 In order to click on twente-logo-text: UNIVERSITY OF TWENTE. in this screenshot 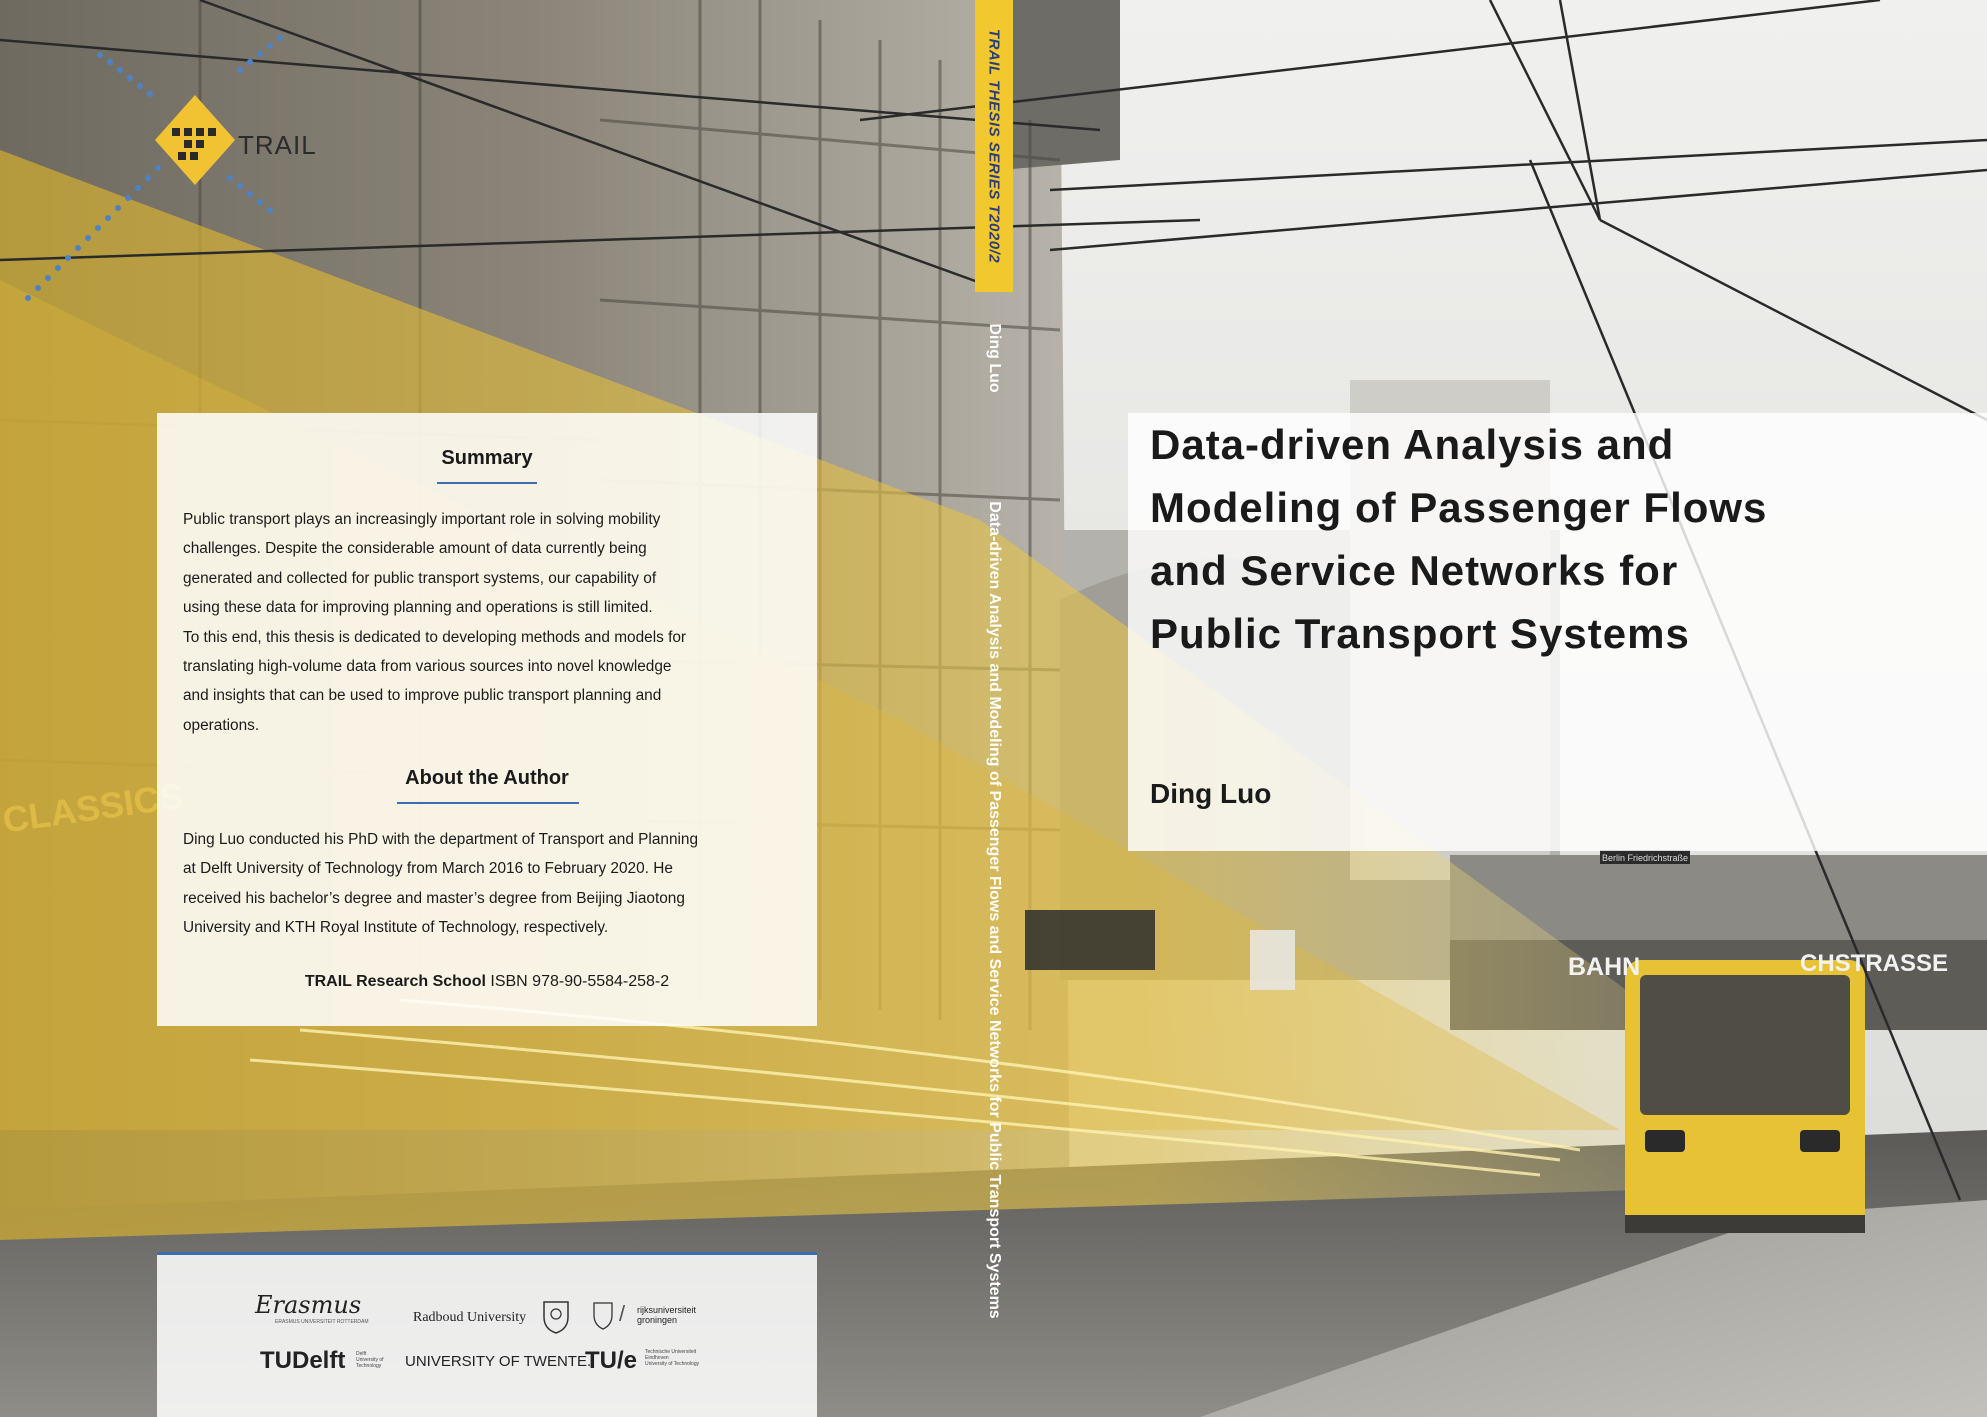, I will do `click(498, 1361)`.